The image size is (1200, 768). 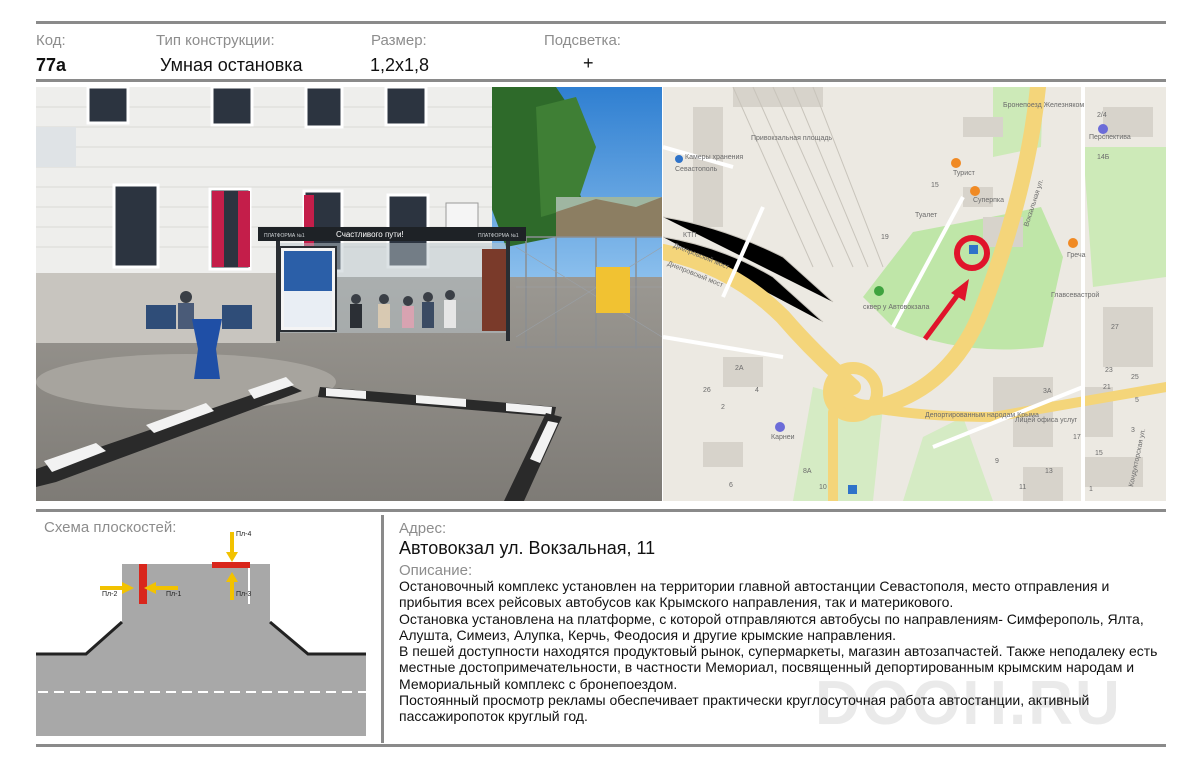 I want to click on house-number: 27, so click(x=1115, y=327).